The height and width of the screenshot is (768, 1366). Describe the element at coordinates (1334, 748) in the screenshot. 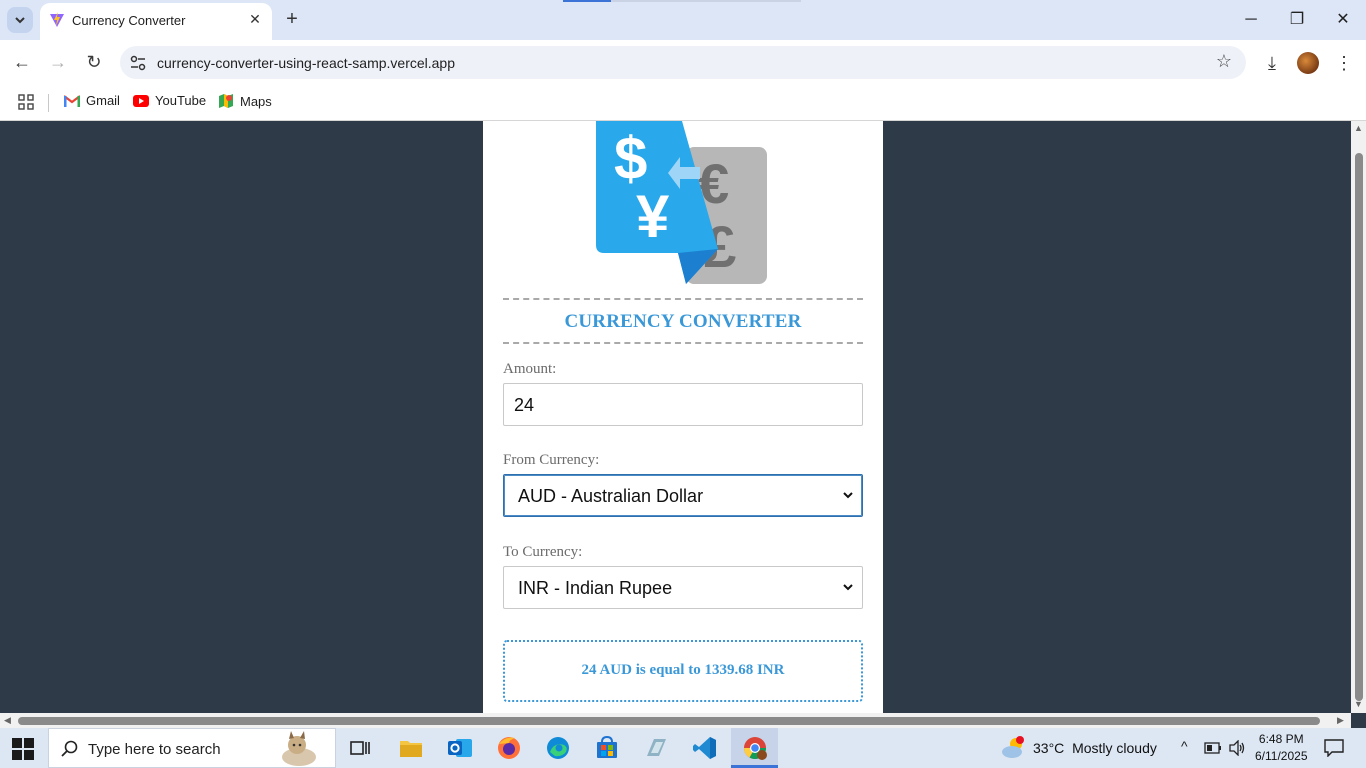

I see `notifications-icon` at that location.